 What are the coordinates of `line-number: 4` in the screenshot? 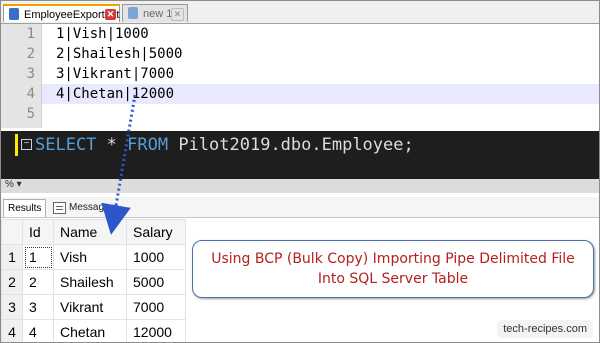 It's located at (30, 94).